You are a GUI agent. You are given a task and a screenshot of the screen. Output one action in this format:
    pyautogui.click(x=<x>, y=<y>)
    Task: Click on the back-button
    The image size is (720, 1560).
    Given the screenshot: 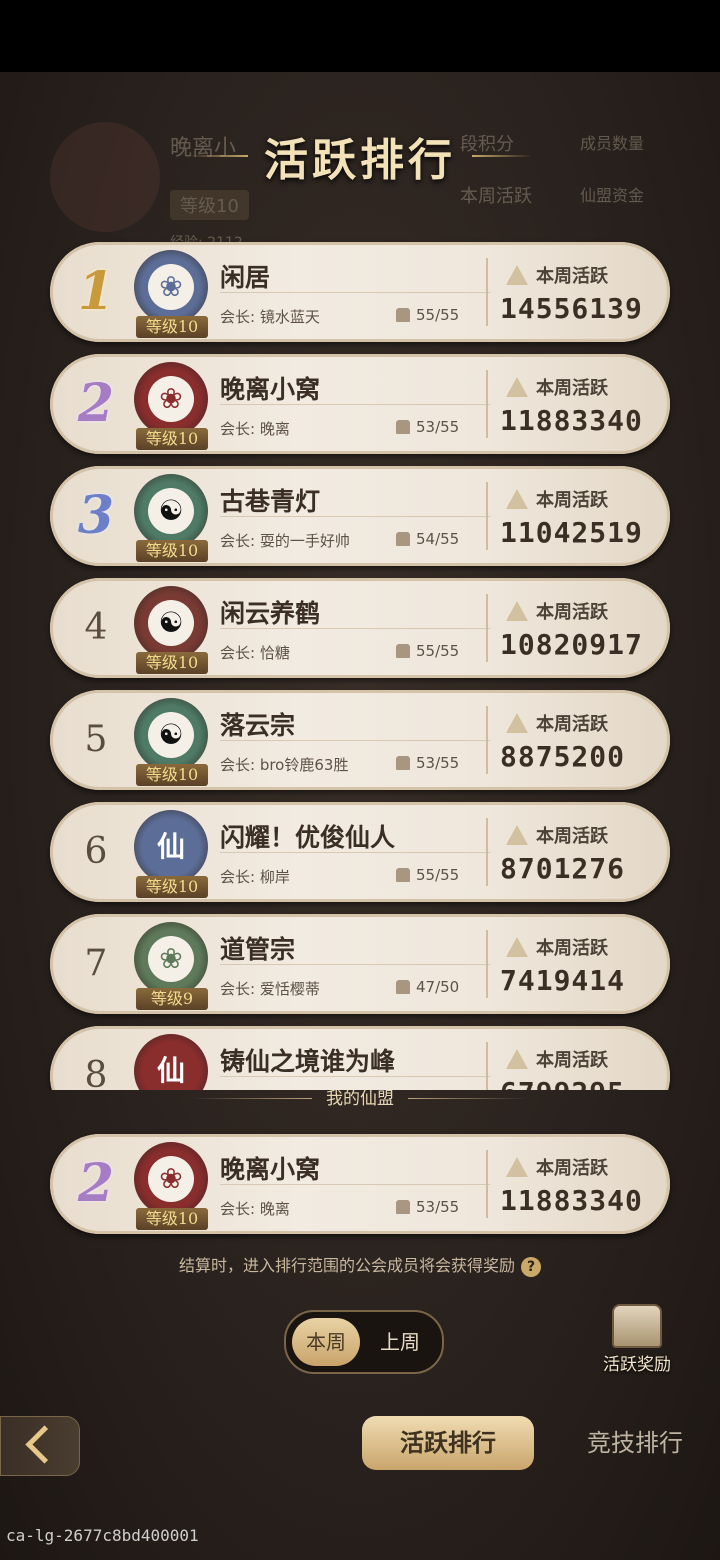 What is the action you would take?
    pyautogui.click(x=40, y=1446)
    